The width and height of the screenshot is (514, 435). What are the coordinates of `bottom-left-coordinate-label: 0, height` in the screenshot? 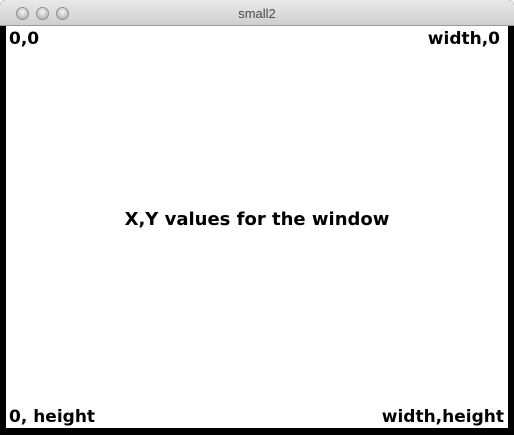 It's located at (52, 417).